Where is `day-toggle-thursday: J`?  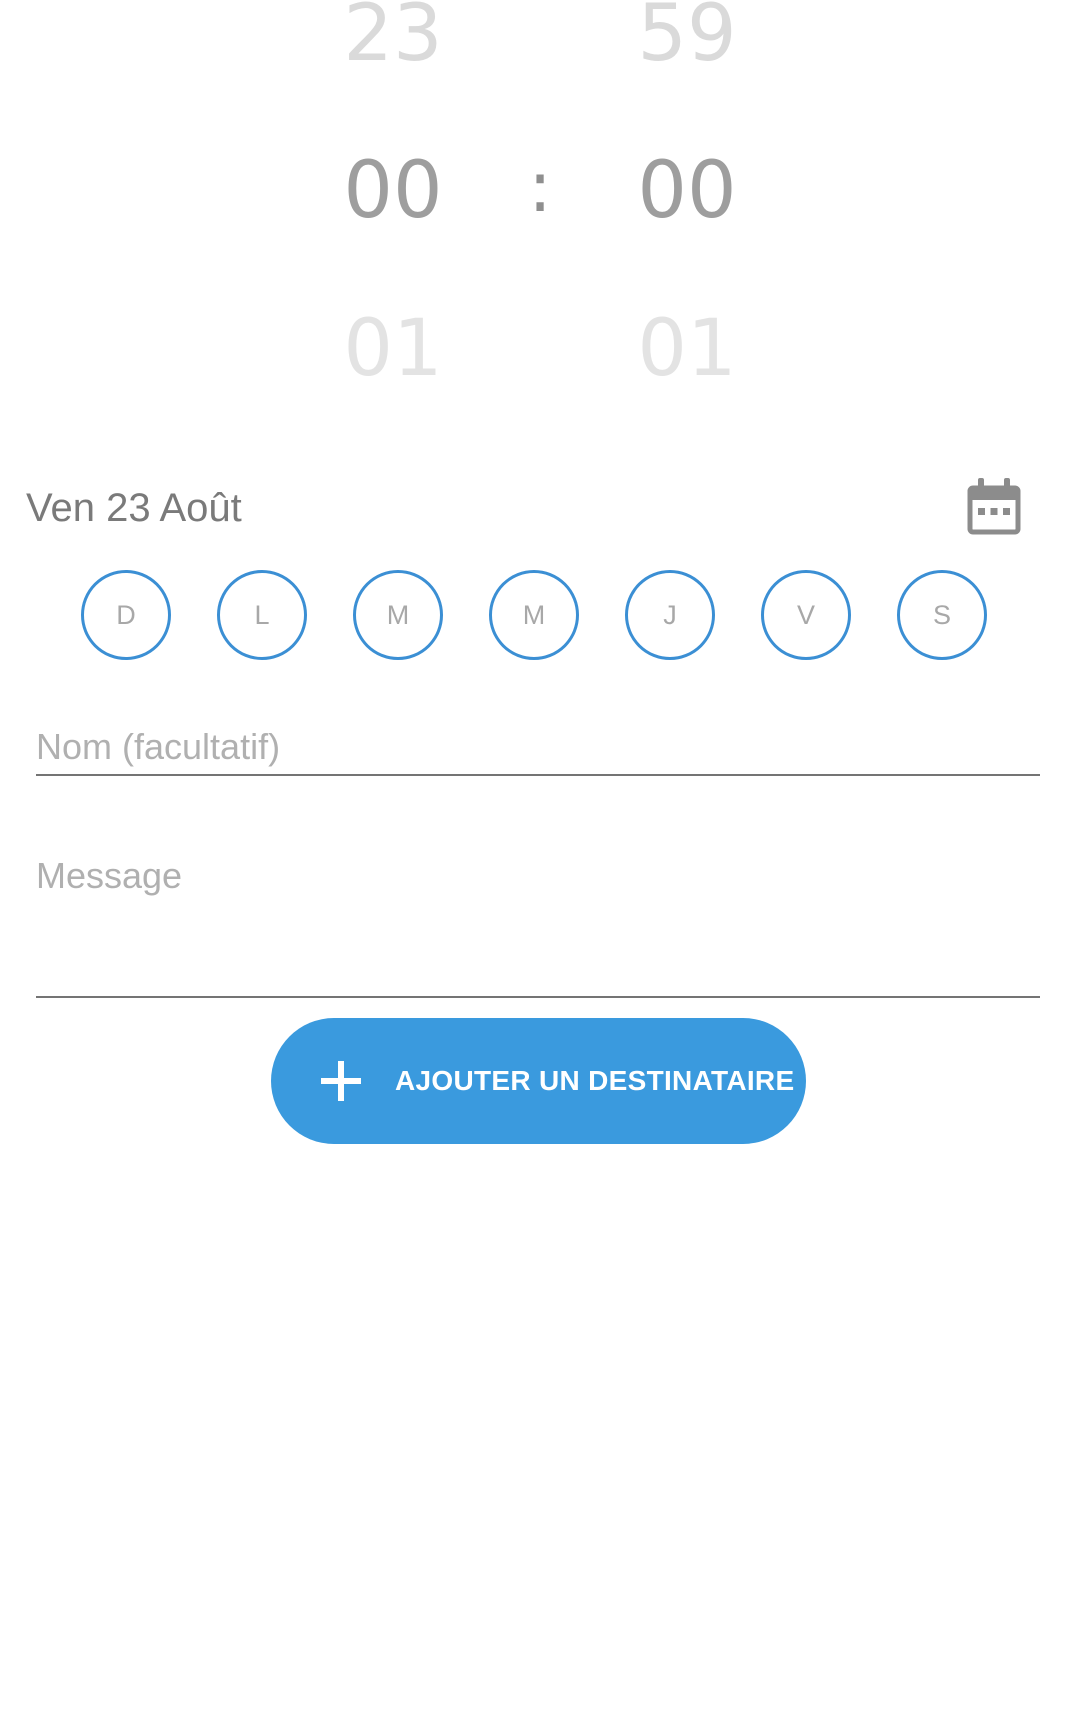 day-toggle-thursday: J is located at coordinates (670, 615).